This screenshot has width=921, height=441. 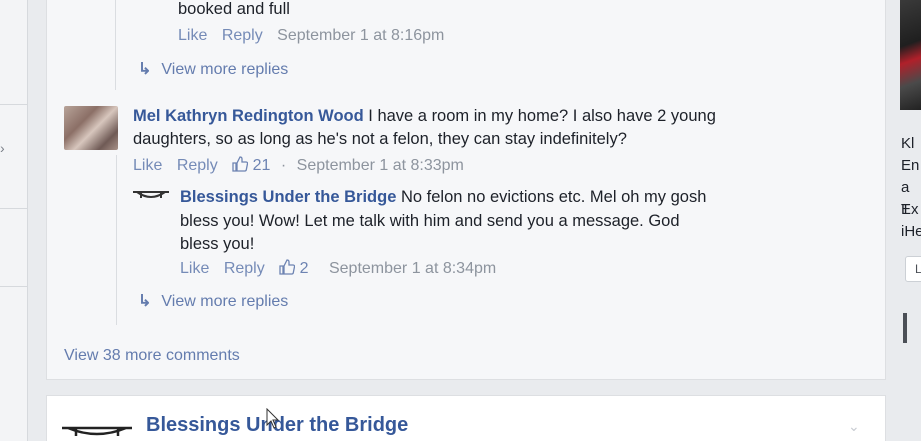 I want to click on right-text-line: Kl, so click(x=908, y=143).